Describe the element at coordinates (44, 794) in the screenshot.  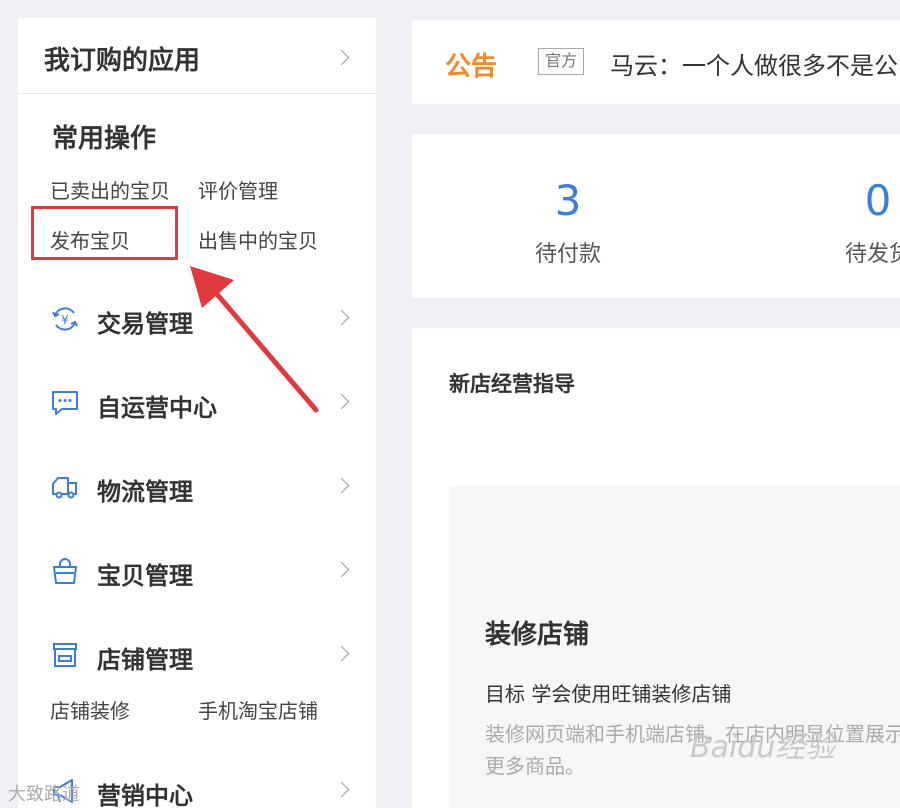
I see `corner-watermark: 大致路道` at that location.